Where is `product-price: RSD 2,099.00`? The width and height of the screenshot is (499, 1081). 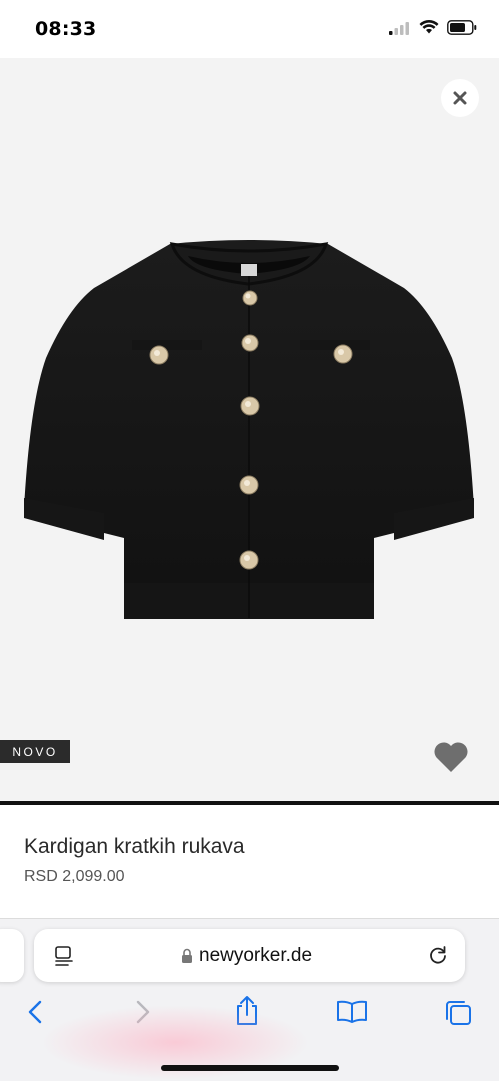 product-price: RSD 2,099.00 is located at coordinates (74, 876).